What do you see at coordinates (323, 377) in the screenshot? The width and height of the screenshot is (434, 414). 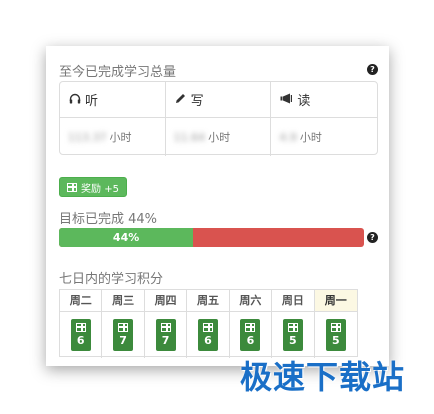 I see `site-watermark: 极速下载站` at bounding box center [323, 377].